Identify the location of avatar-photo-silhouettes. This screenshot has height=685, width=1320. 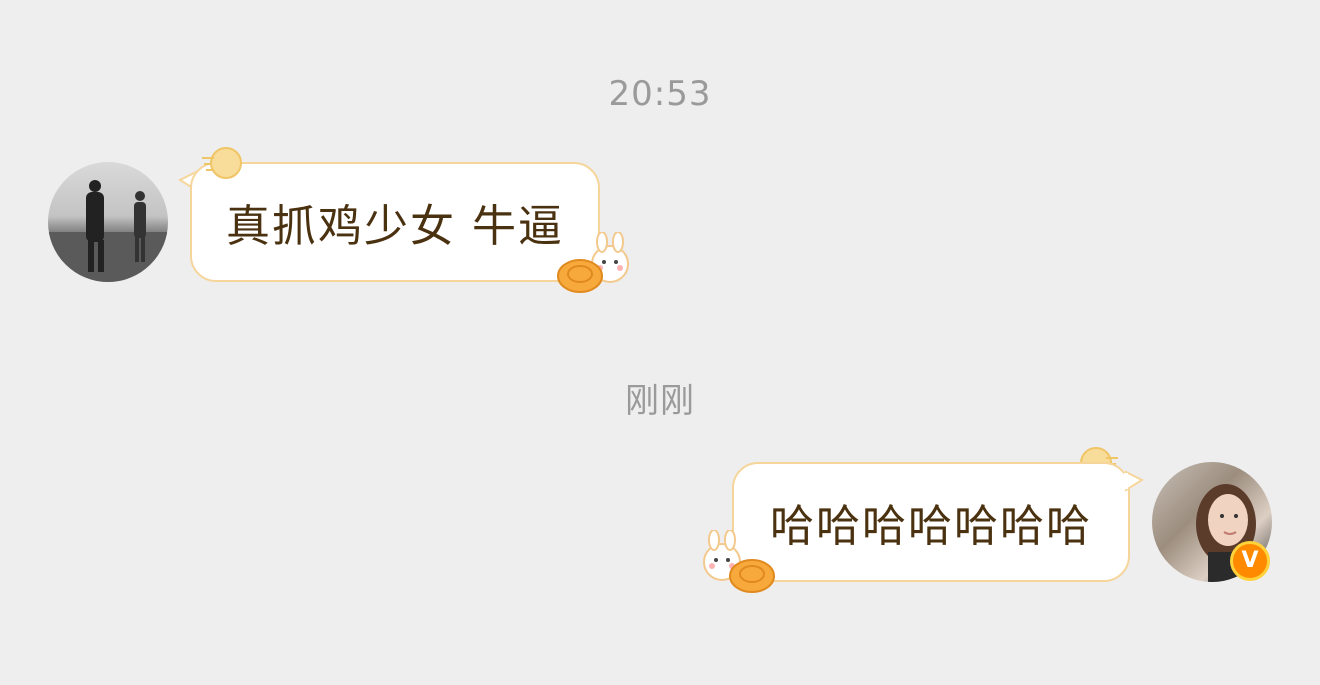
(108, 231).